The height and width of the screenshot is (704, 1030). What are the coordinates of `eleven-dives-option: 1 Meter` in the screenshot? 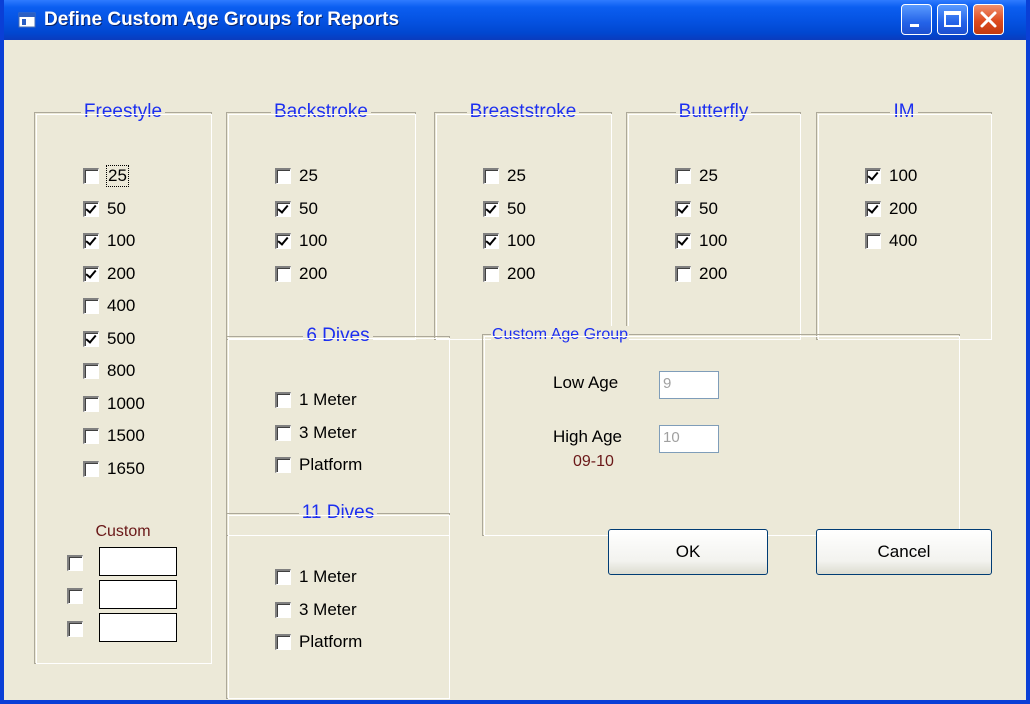 It's located at (316, 577).